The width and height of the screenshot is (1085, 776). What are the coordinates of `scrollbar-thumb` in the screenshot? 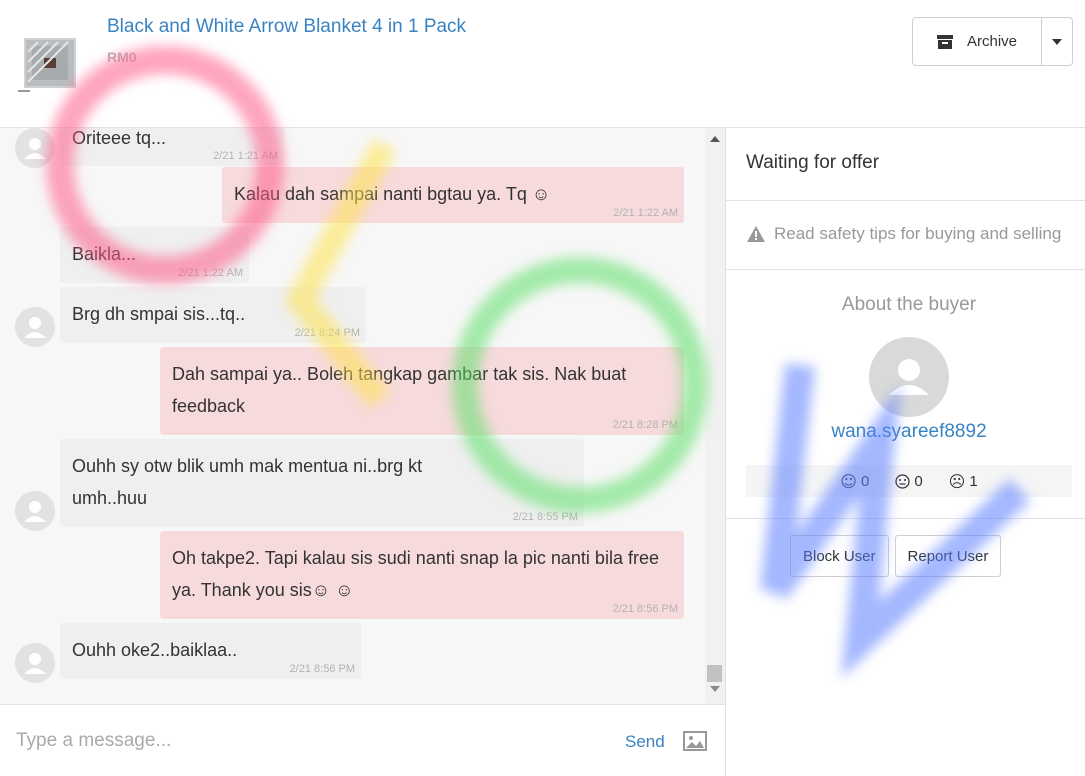 It's located at (714, 673).